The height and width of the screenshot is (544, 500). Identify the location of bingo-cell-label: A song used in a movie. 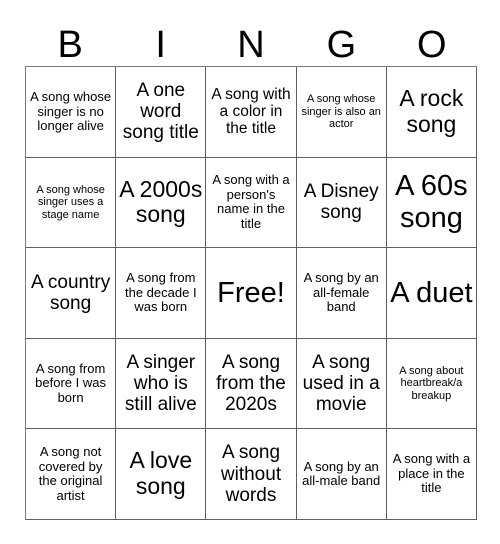
(341, 383).